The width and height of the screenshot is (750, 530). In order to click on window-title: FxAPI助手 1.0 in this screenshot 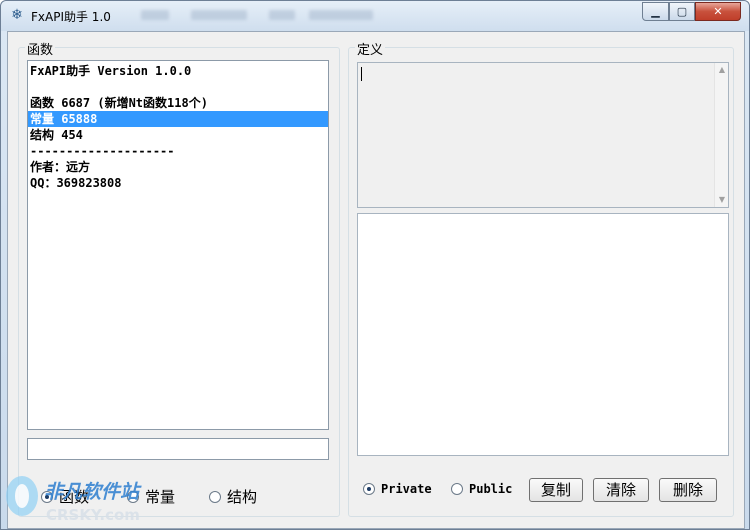, I will do `click(71, 17)`.